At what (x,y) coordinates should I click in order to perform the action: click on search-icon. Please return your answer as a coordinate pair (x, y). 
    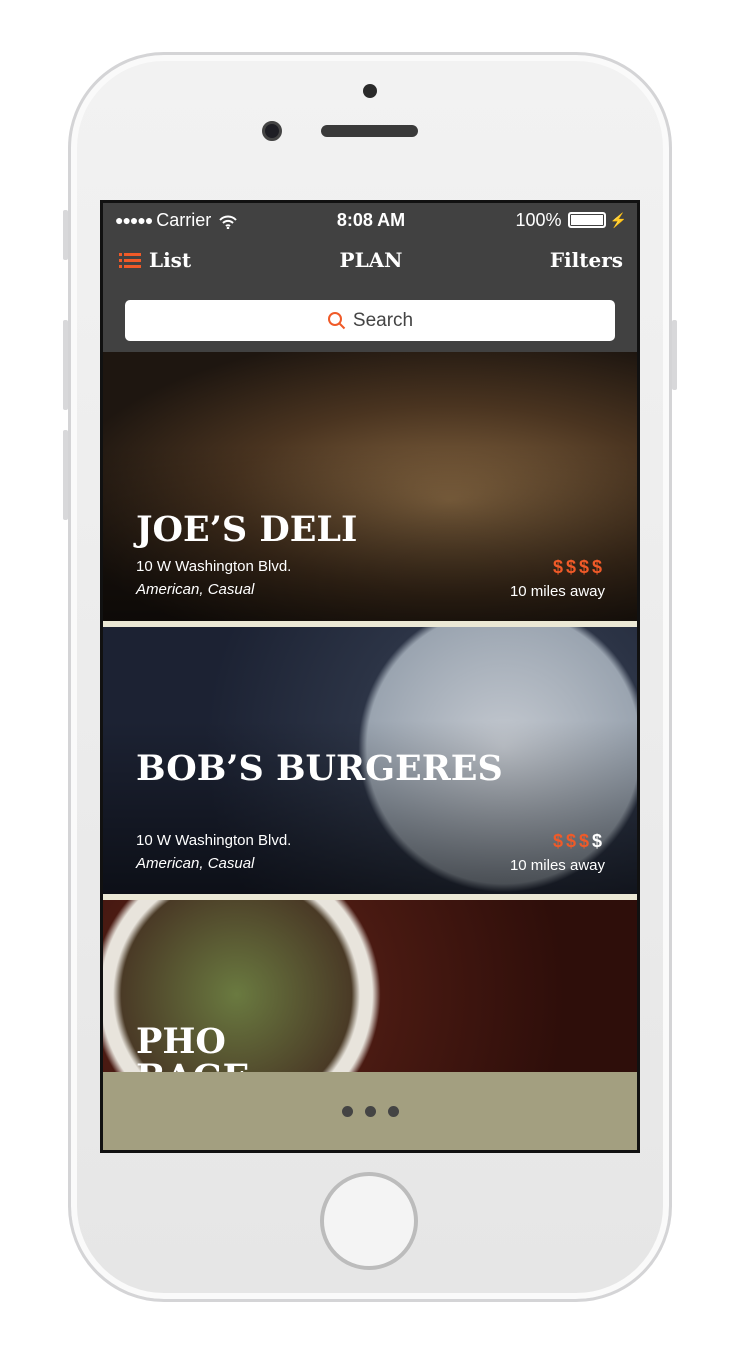
    Looking at the image, I should click on (336, 320).